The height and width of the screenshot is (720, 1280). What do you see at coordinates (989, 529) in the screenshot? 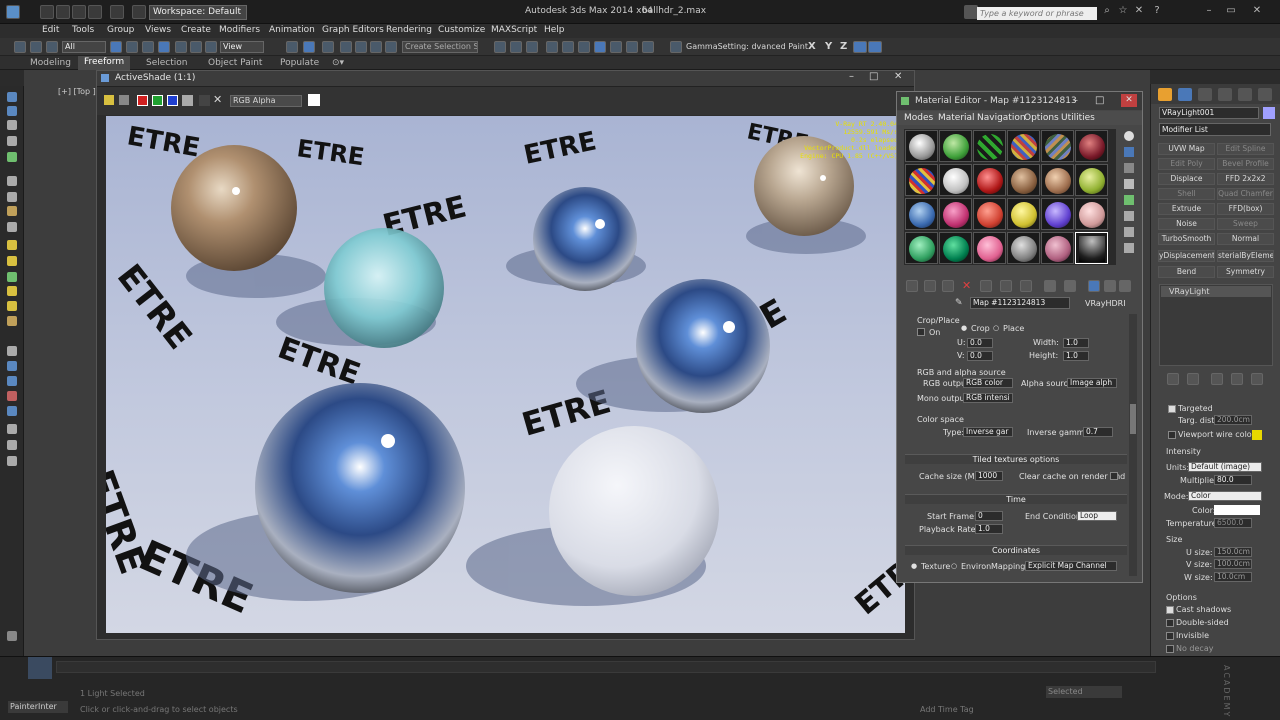
I see `playback-rate-field: 1.0` at bounding box center [989, 529].